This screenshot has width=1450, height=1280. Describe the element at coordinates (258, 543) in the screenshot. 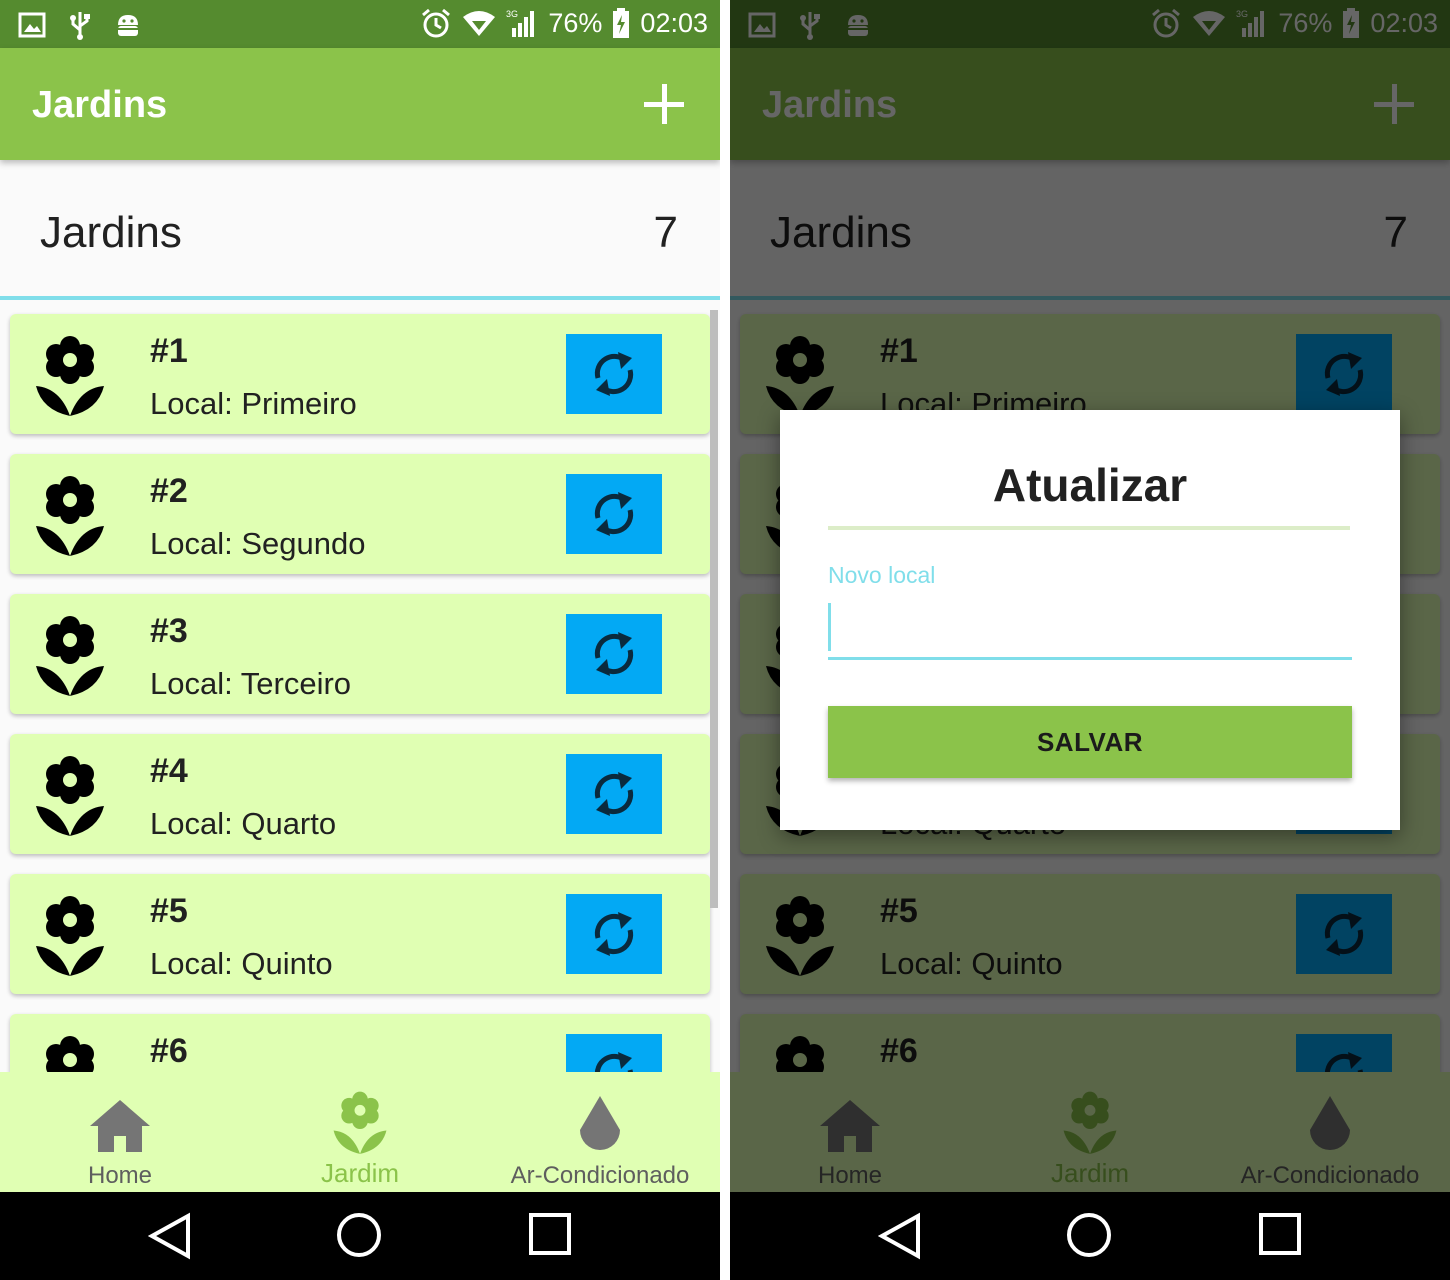

I see `garden-local: Local: Segundo` at that location.